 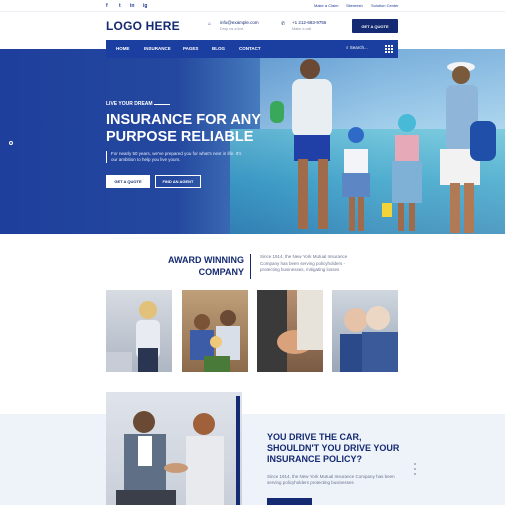 I want to click on header-email: info@example.com Drop us a line, so click(x=239, y=26).